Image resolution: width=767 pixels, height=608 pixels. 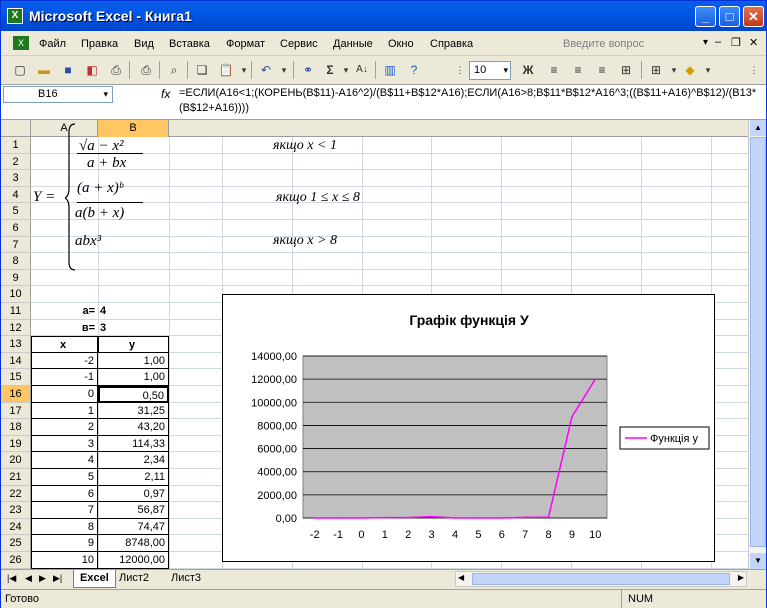 What do you see at coordinates (16, 510) in the screenshot?
I see `row-header: 23` at bounding box center [16, 510].